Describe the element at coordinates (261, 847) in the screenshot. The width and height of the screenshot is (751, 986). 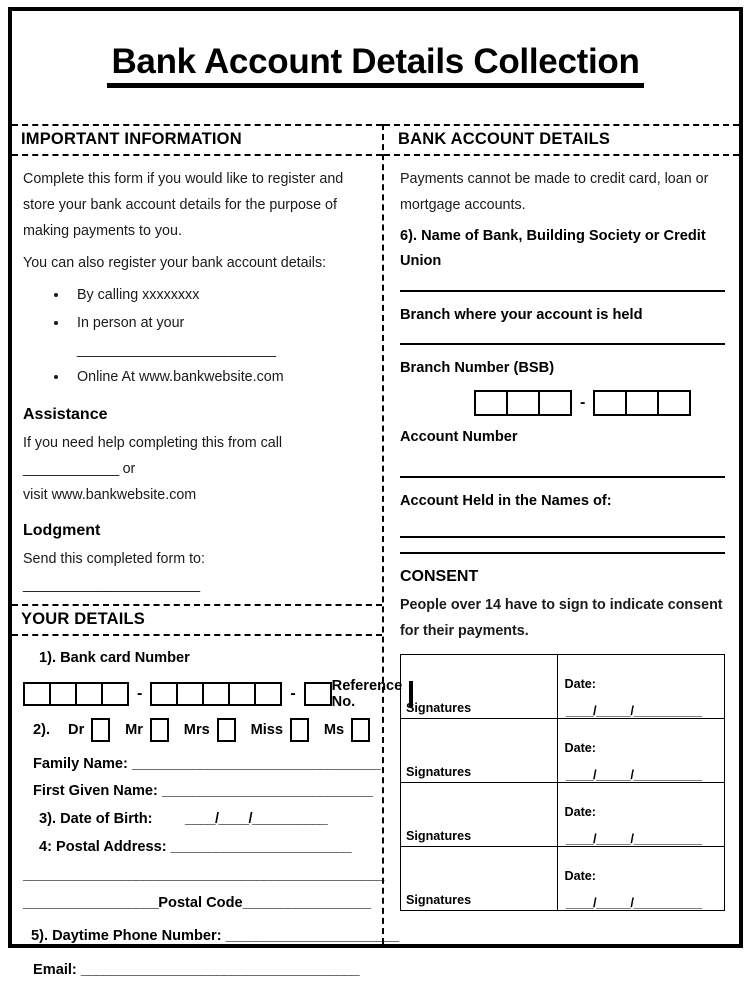
I see `postal-address-input-1: ________________________` at that location.